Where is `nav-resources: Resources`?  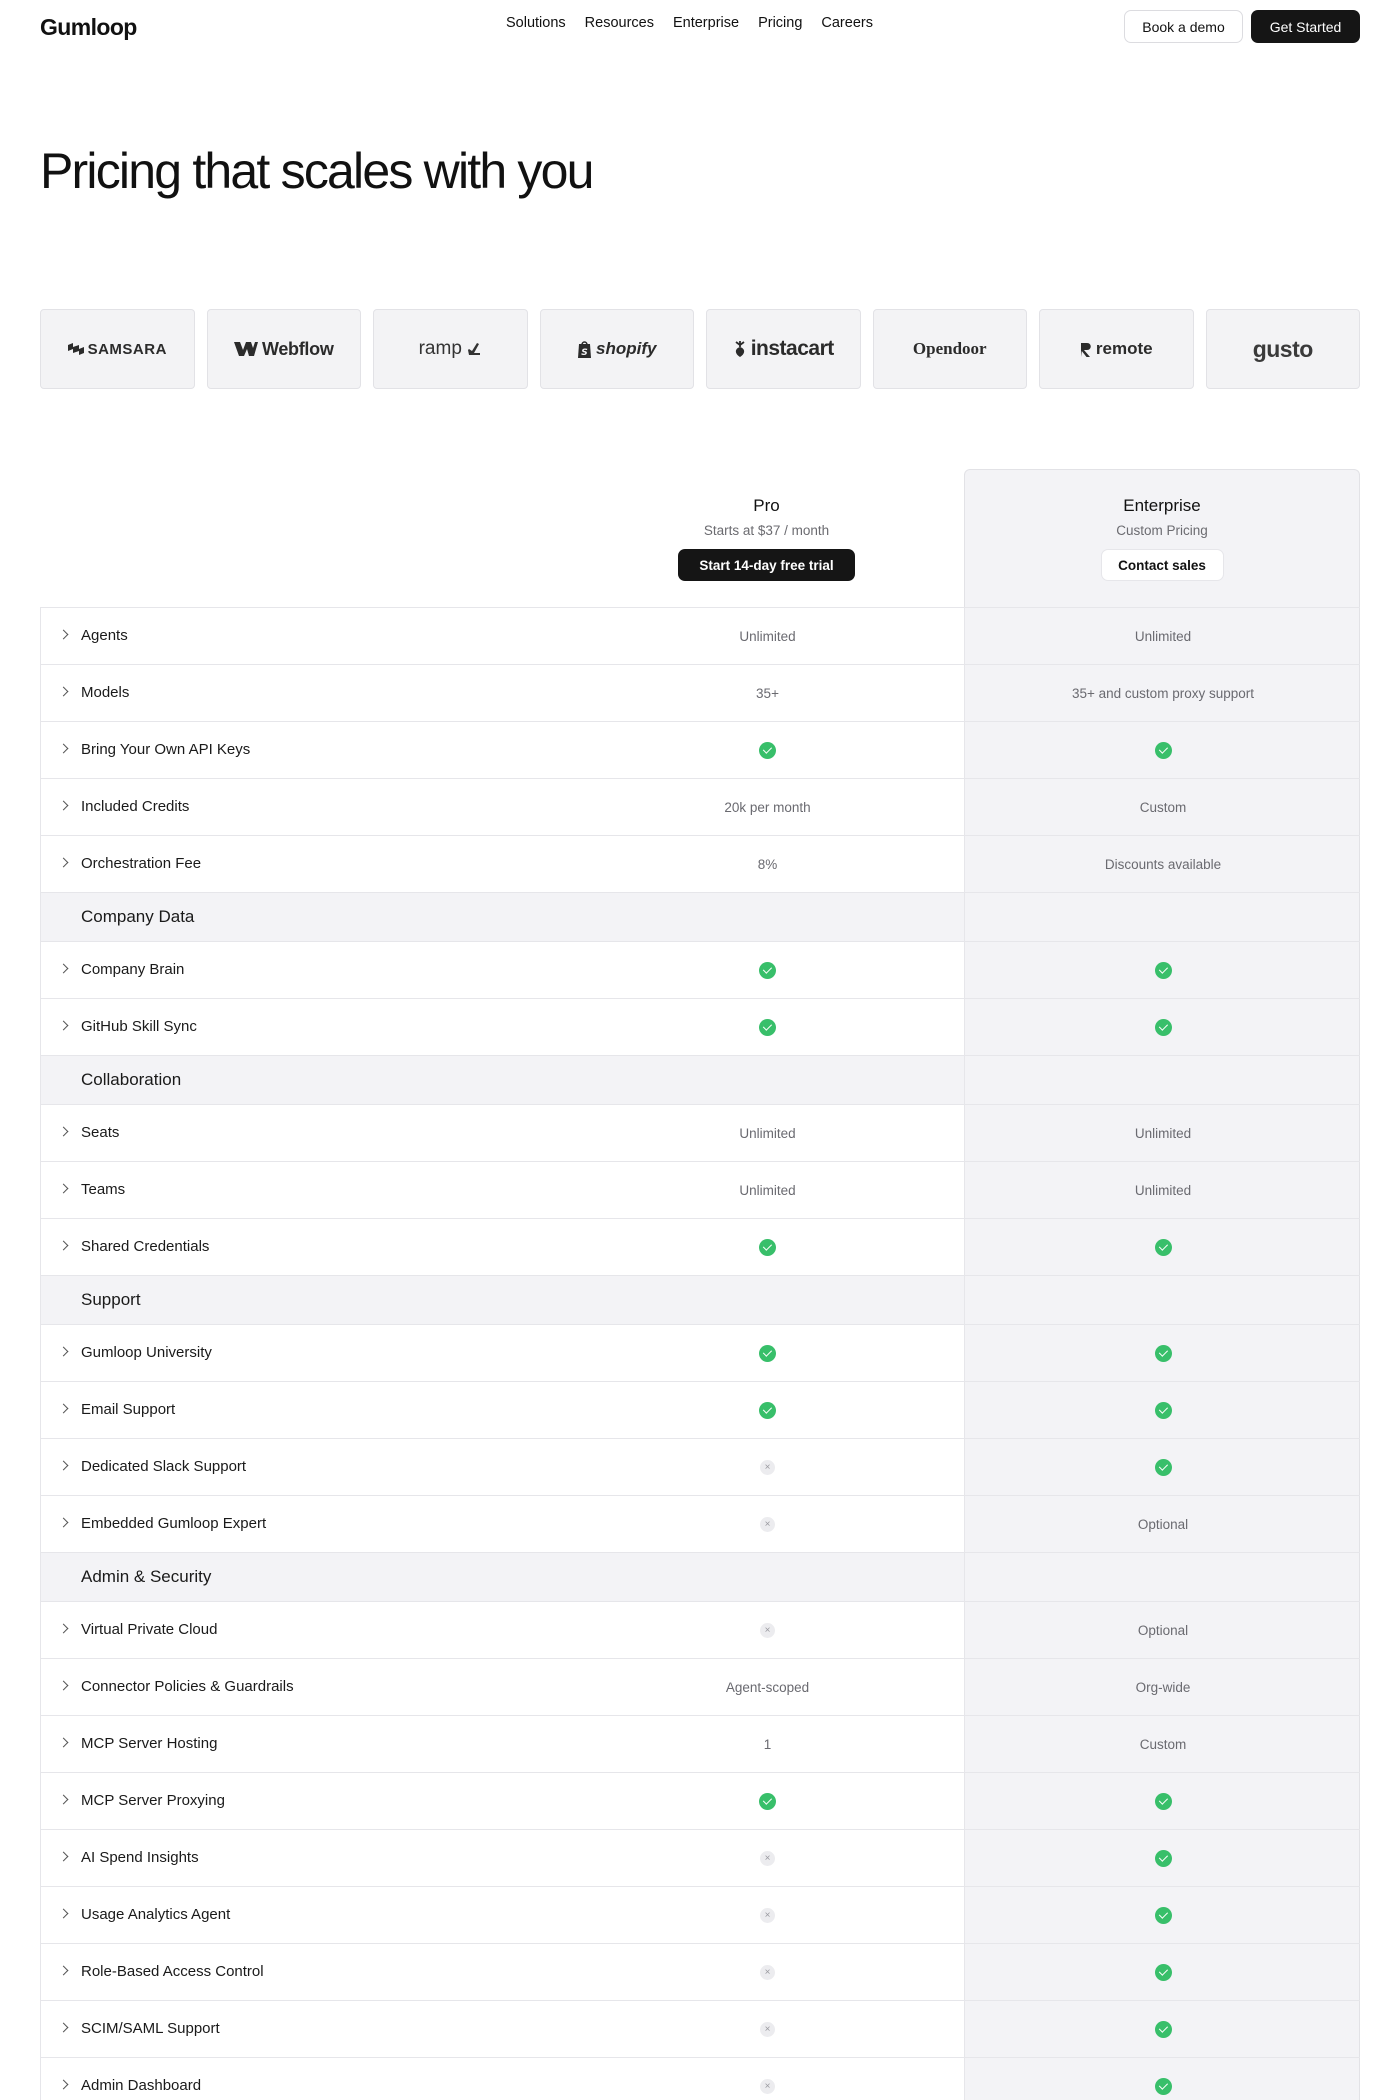 nav-resources: Resources is located at coordinates (619, 23).